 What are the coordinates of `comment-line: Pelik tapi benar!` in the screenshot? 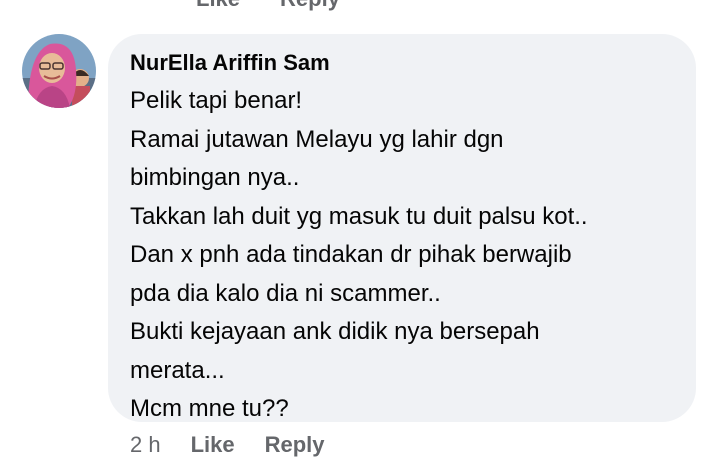 It's located at (216, 100).